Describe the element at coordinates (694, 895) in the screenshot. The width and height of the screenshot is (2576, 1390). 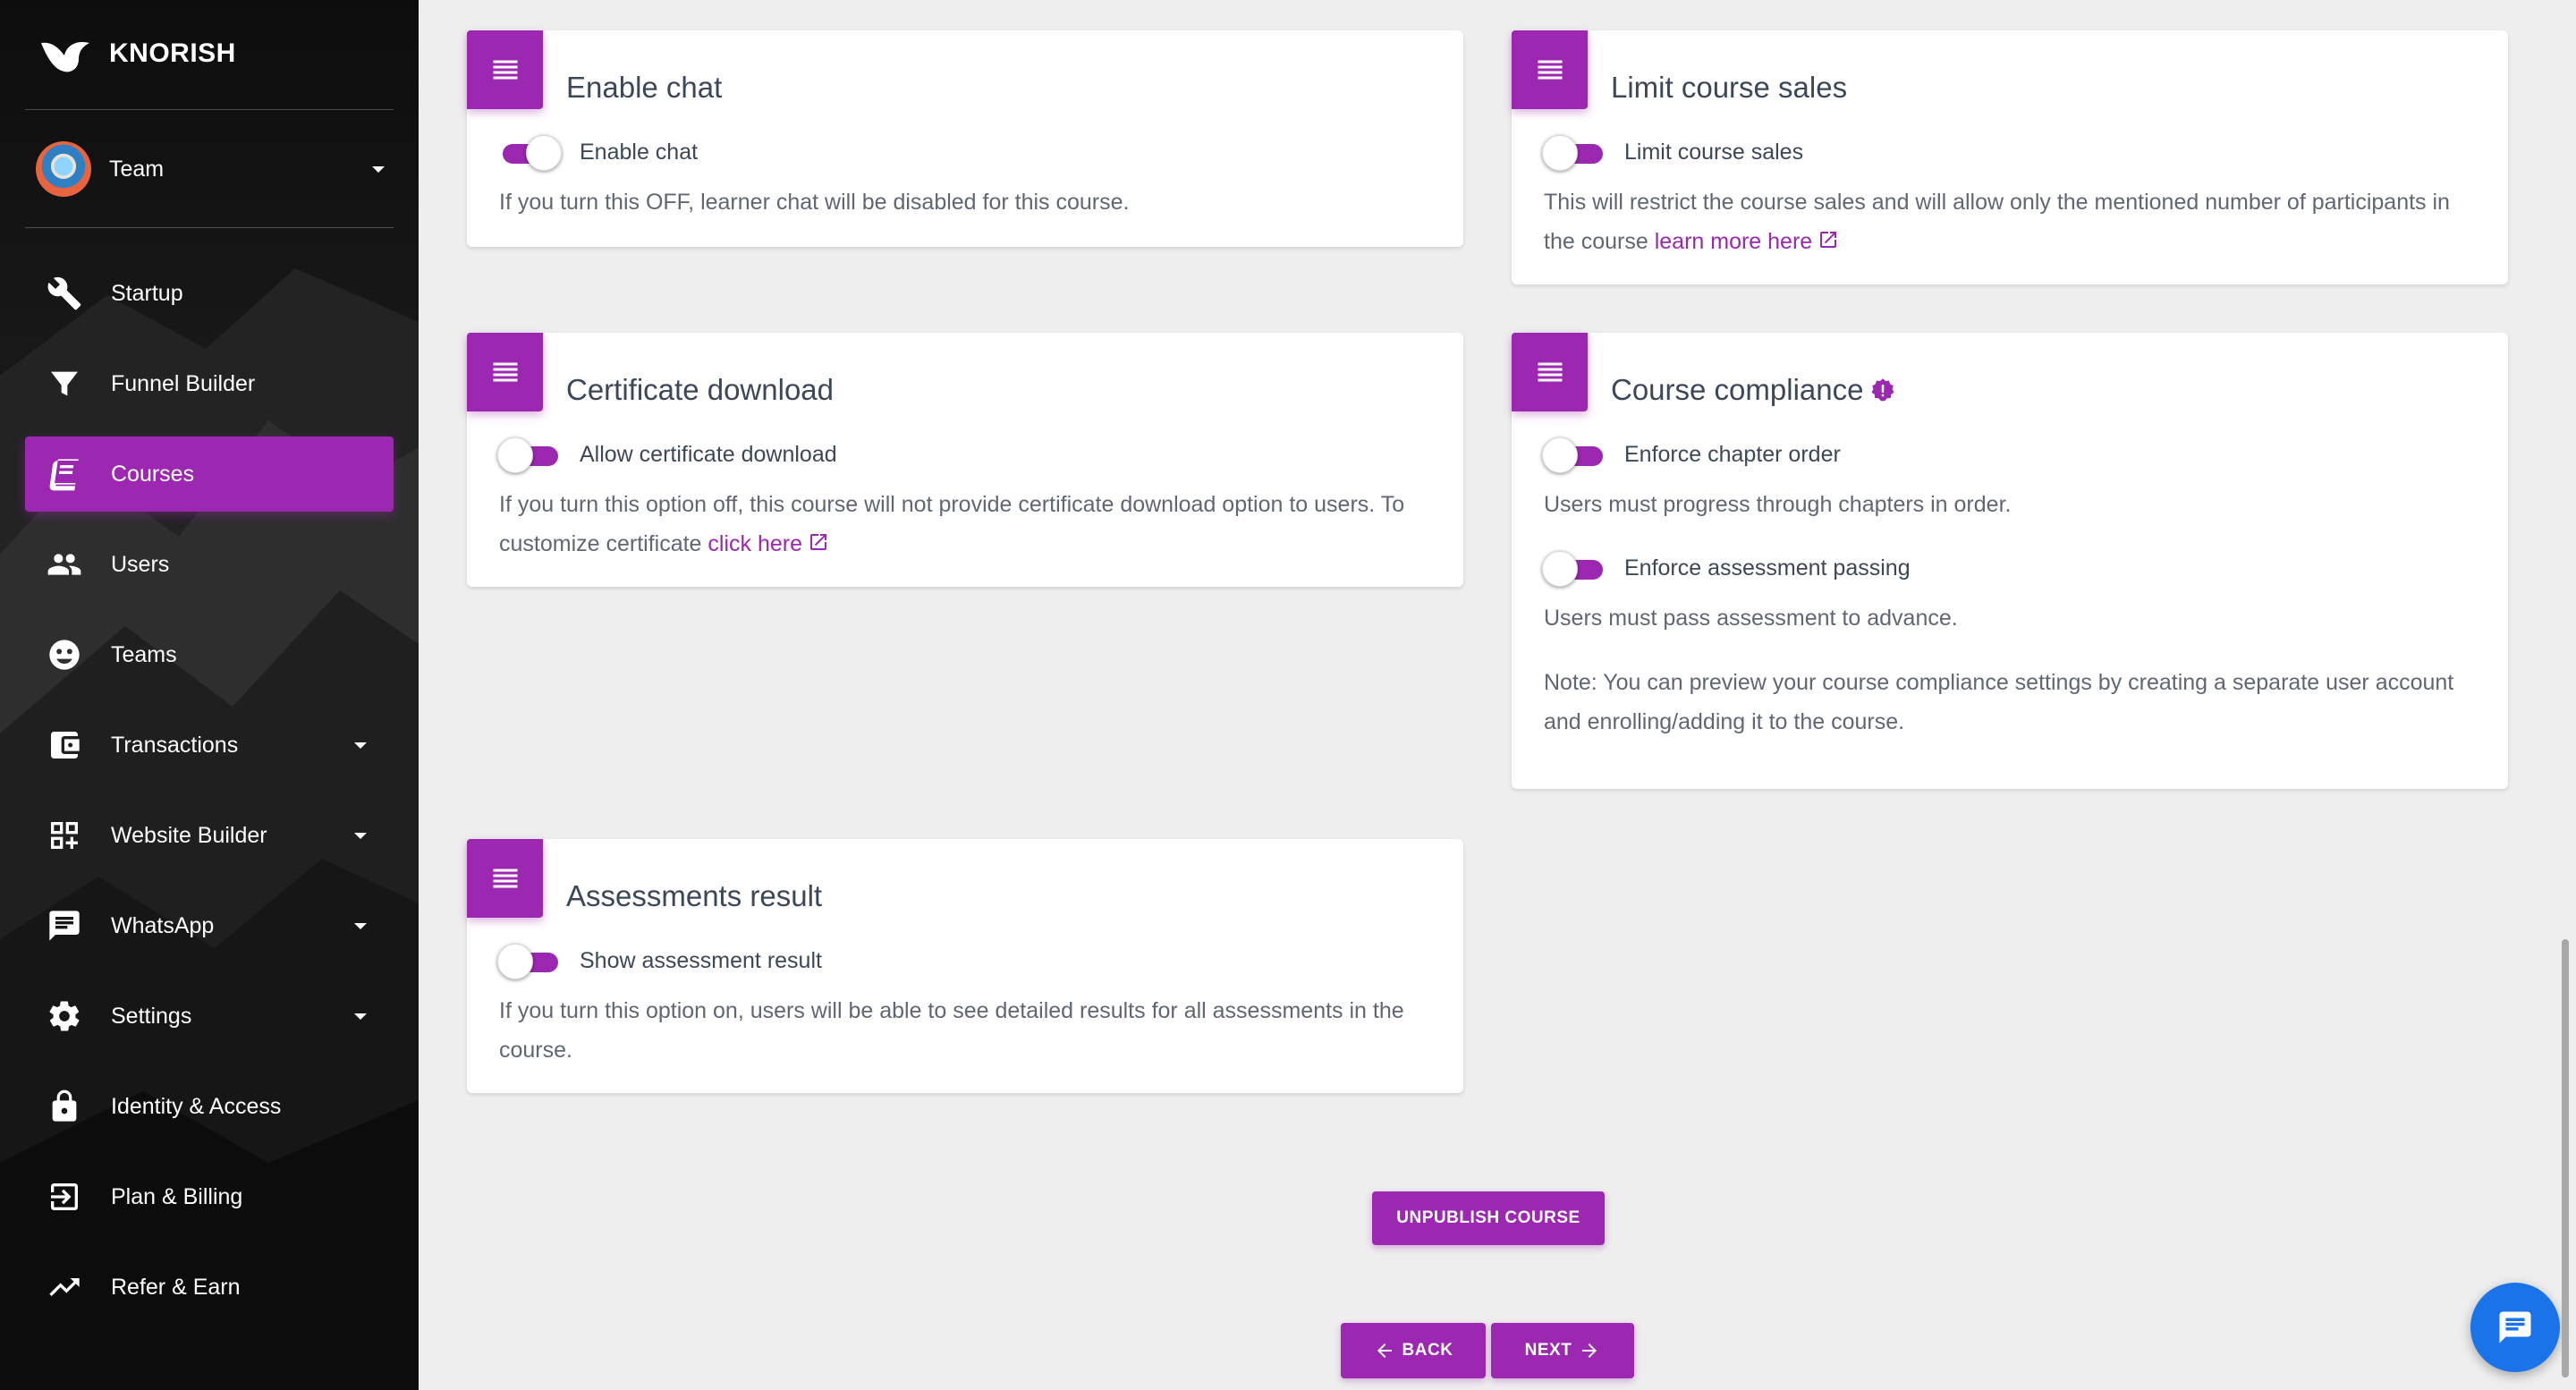
I see `card-title: Assessments result` at that location.